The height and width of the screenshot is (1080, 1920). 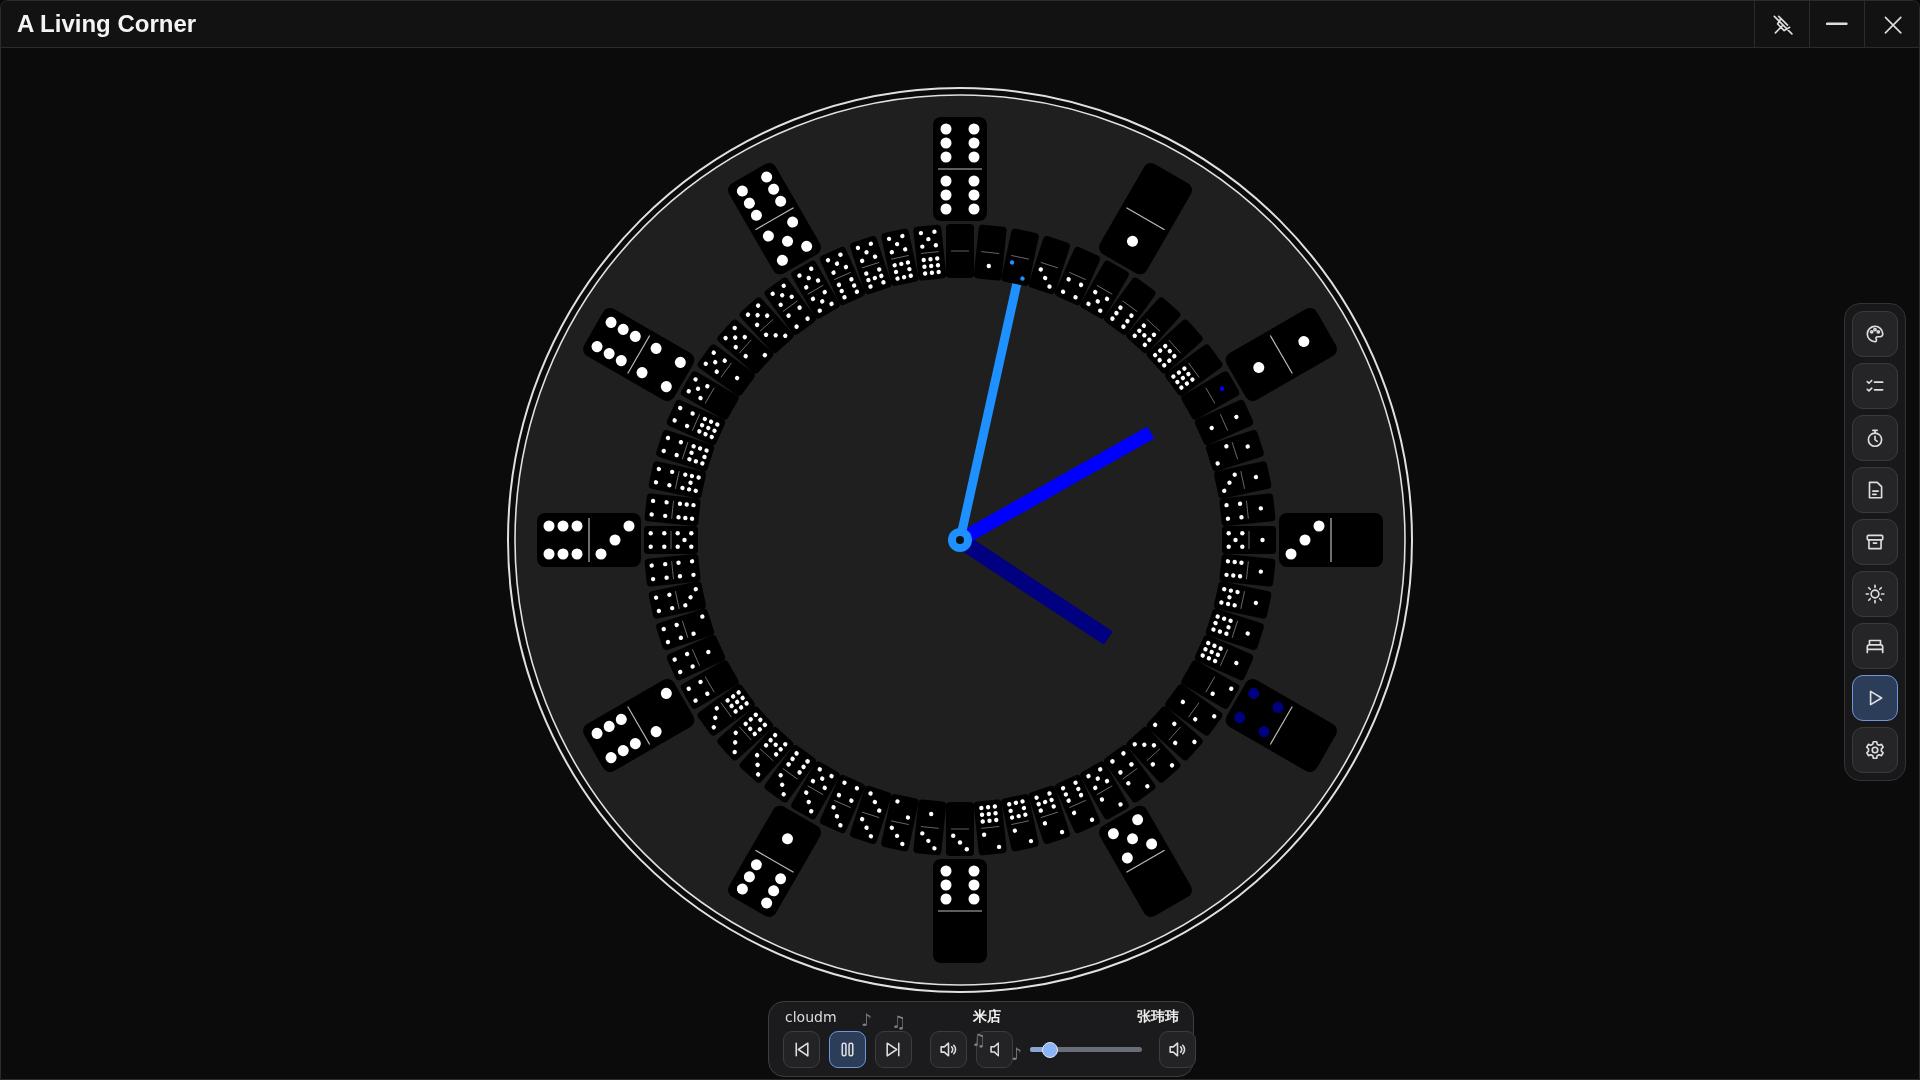 I want to click on volume-up-button, so click(x=1177, y=1049).